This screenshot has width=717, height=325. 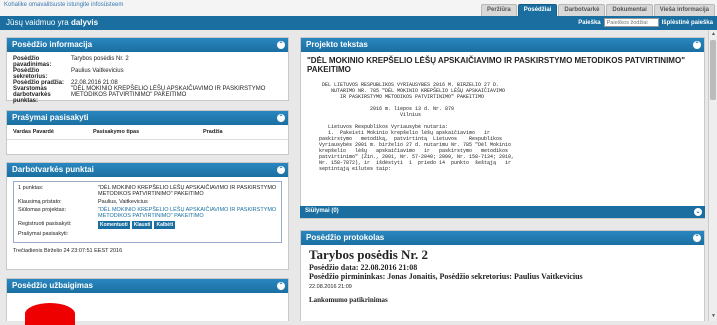 What do you see at coordinates (116, 132) in the screenshot?
I see `col-type: Pasisakymo tipas` at bounding box center [116, 132].